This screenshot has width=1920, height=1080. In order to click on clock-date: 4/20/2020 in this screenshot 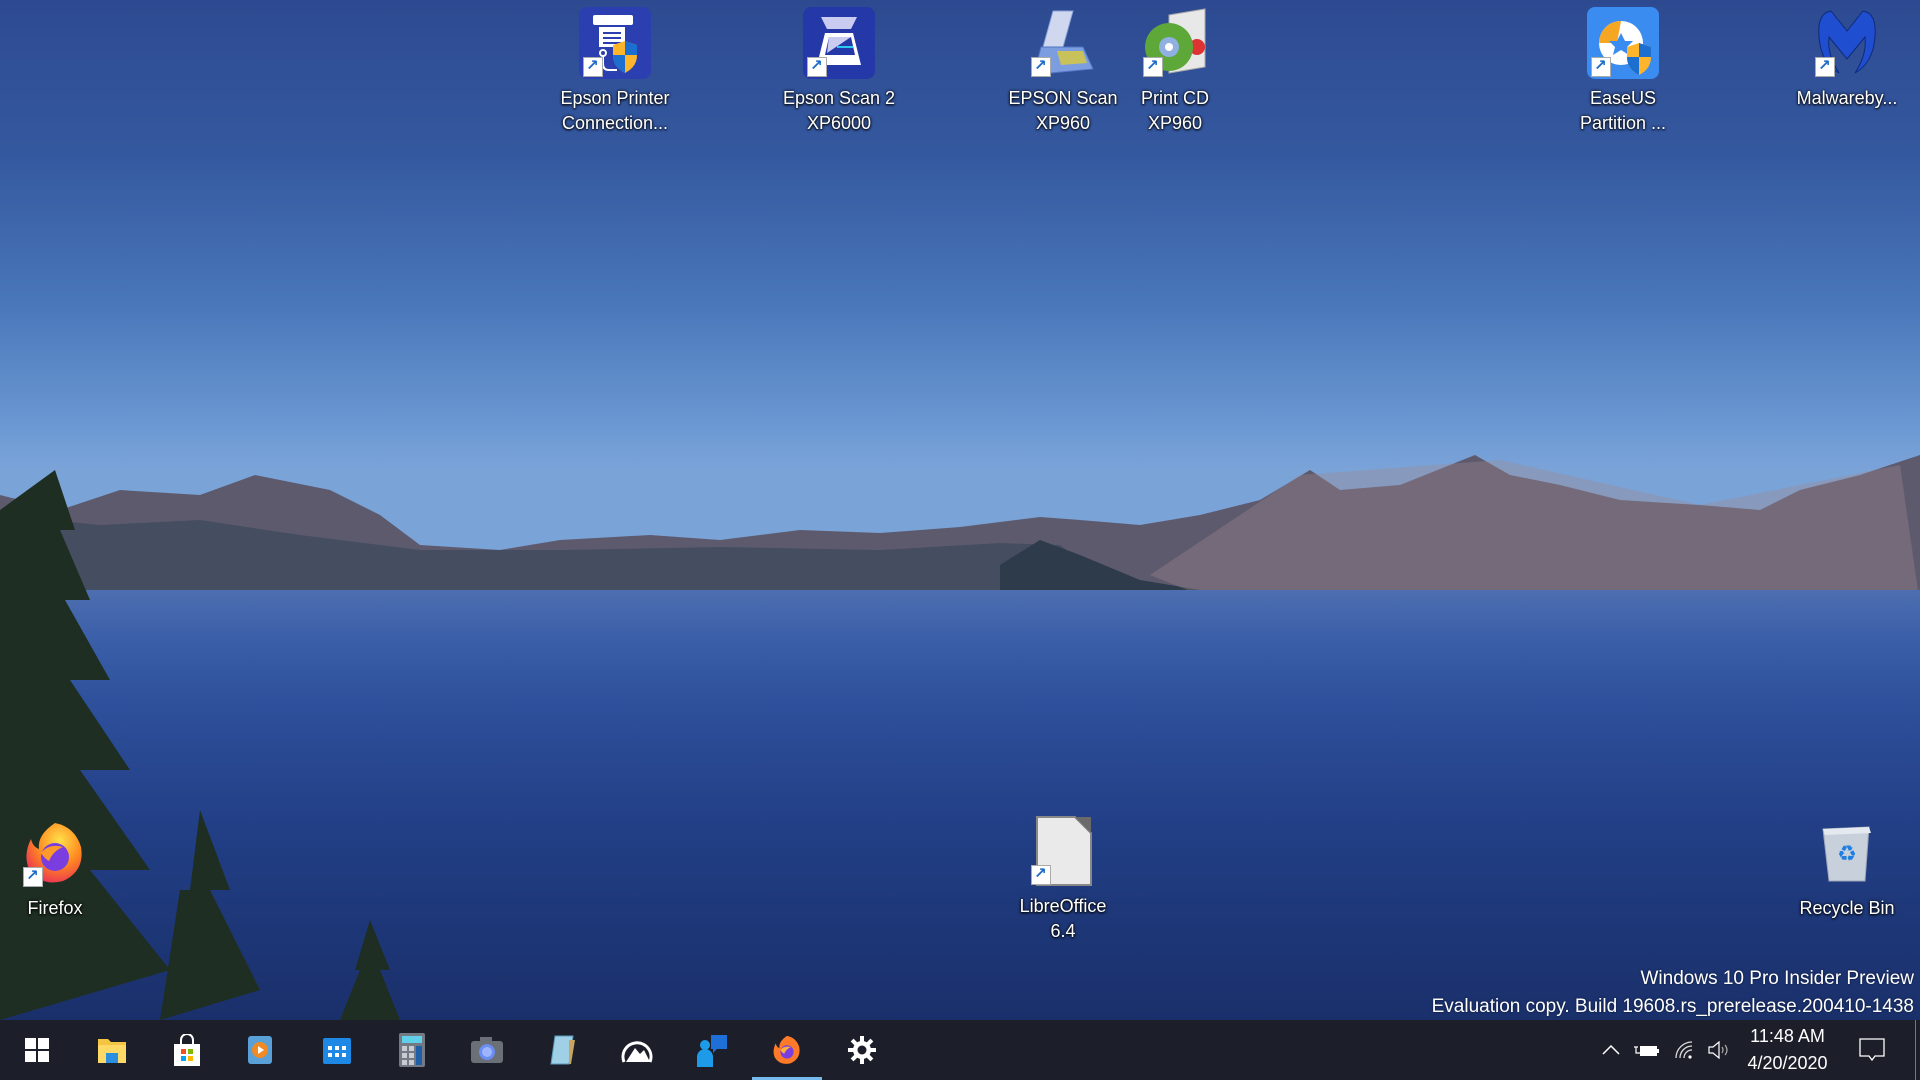, I will do `click(1787, 1063)`.